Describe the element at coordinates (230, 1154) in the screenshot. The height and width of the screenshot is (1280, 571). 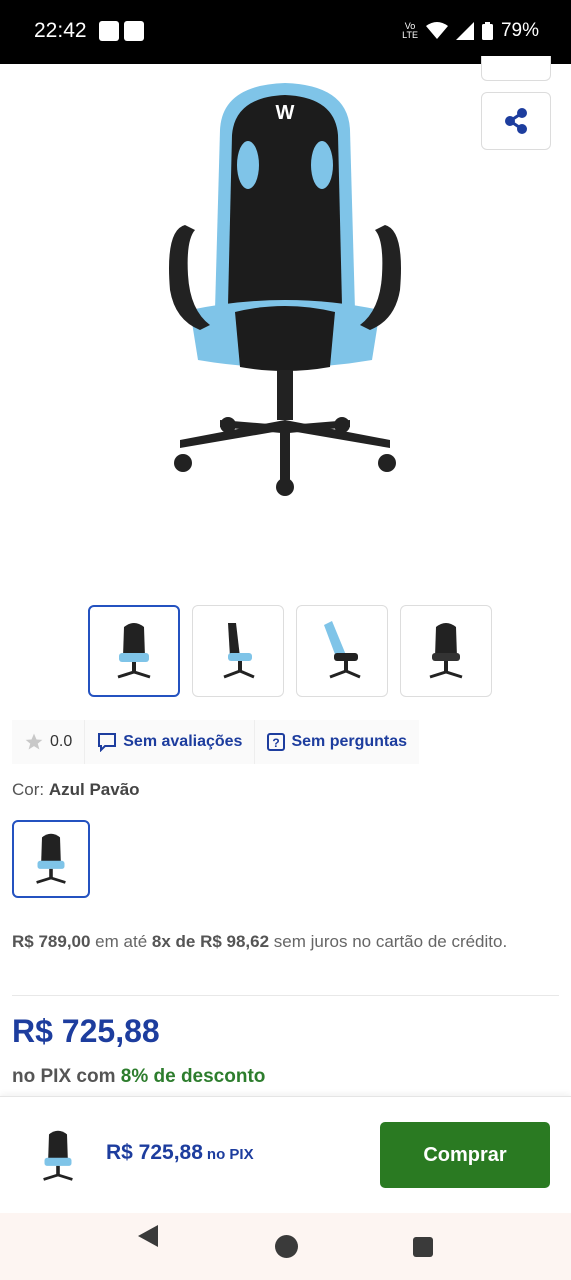
I see `purchase-bar-pix-label: no PIX` at that location.